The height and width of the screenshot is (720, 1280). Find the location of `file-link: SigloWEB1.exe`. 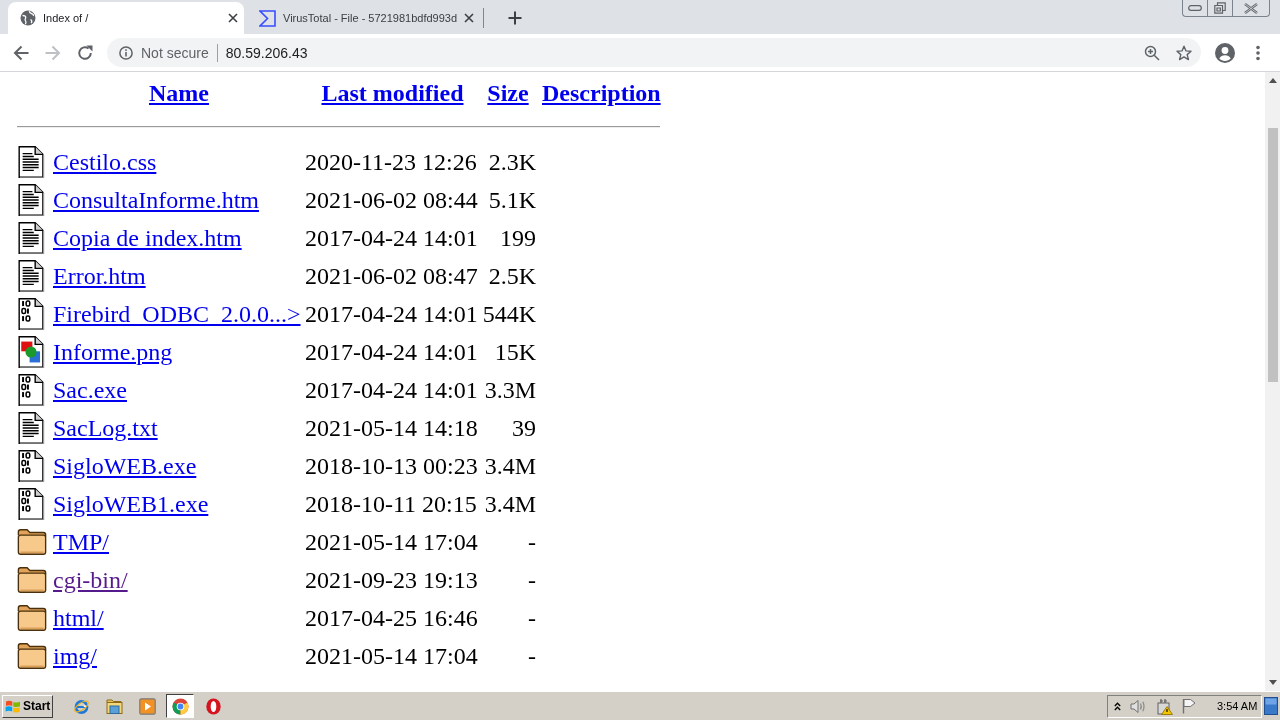

file-link: SigloWEB1.exe is located at coordinates (131, 504).